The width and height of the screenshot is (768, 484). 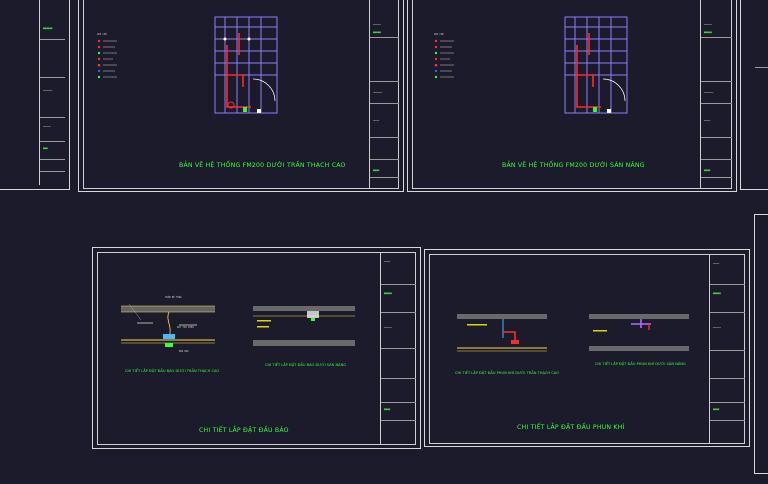 What do you see at coordinates (573, 165) in the screenshot?
I see `sheet-title: BẢN VẼ HỆ THỐNG FM200 DƯỚI SÀN NÂNG` at bounding box center [573, 165].